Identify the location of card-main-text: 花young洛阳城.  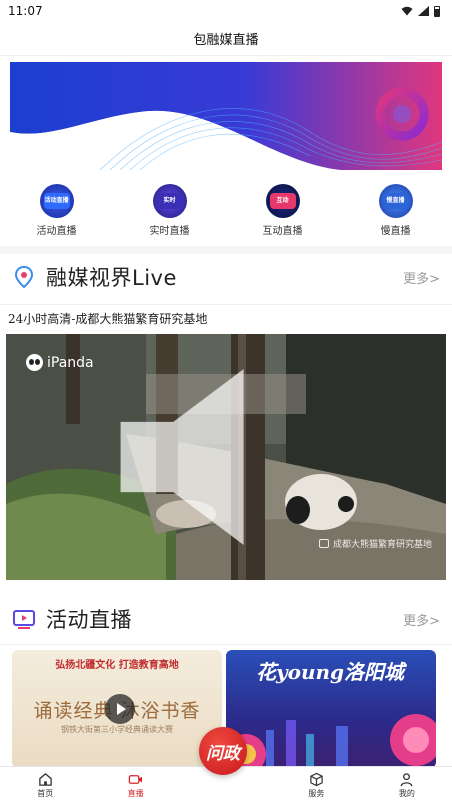
(330, 672).